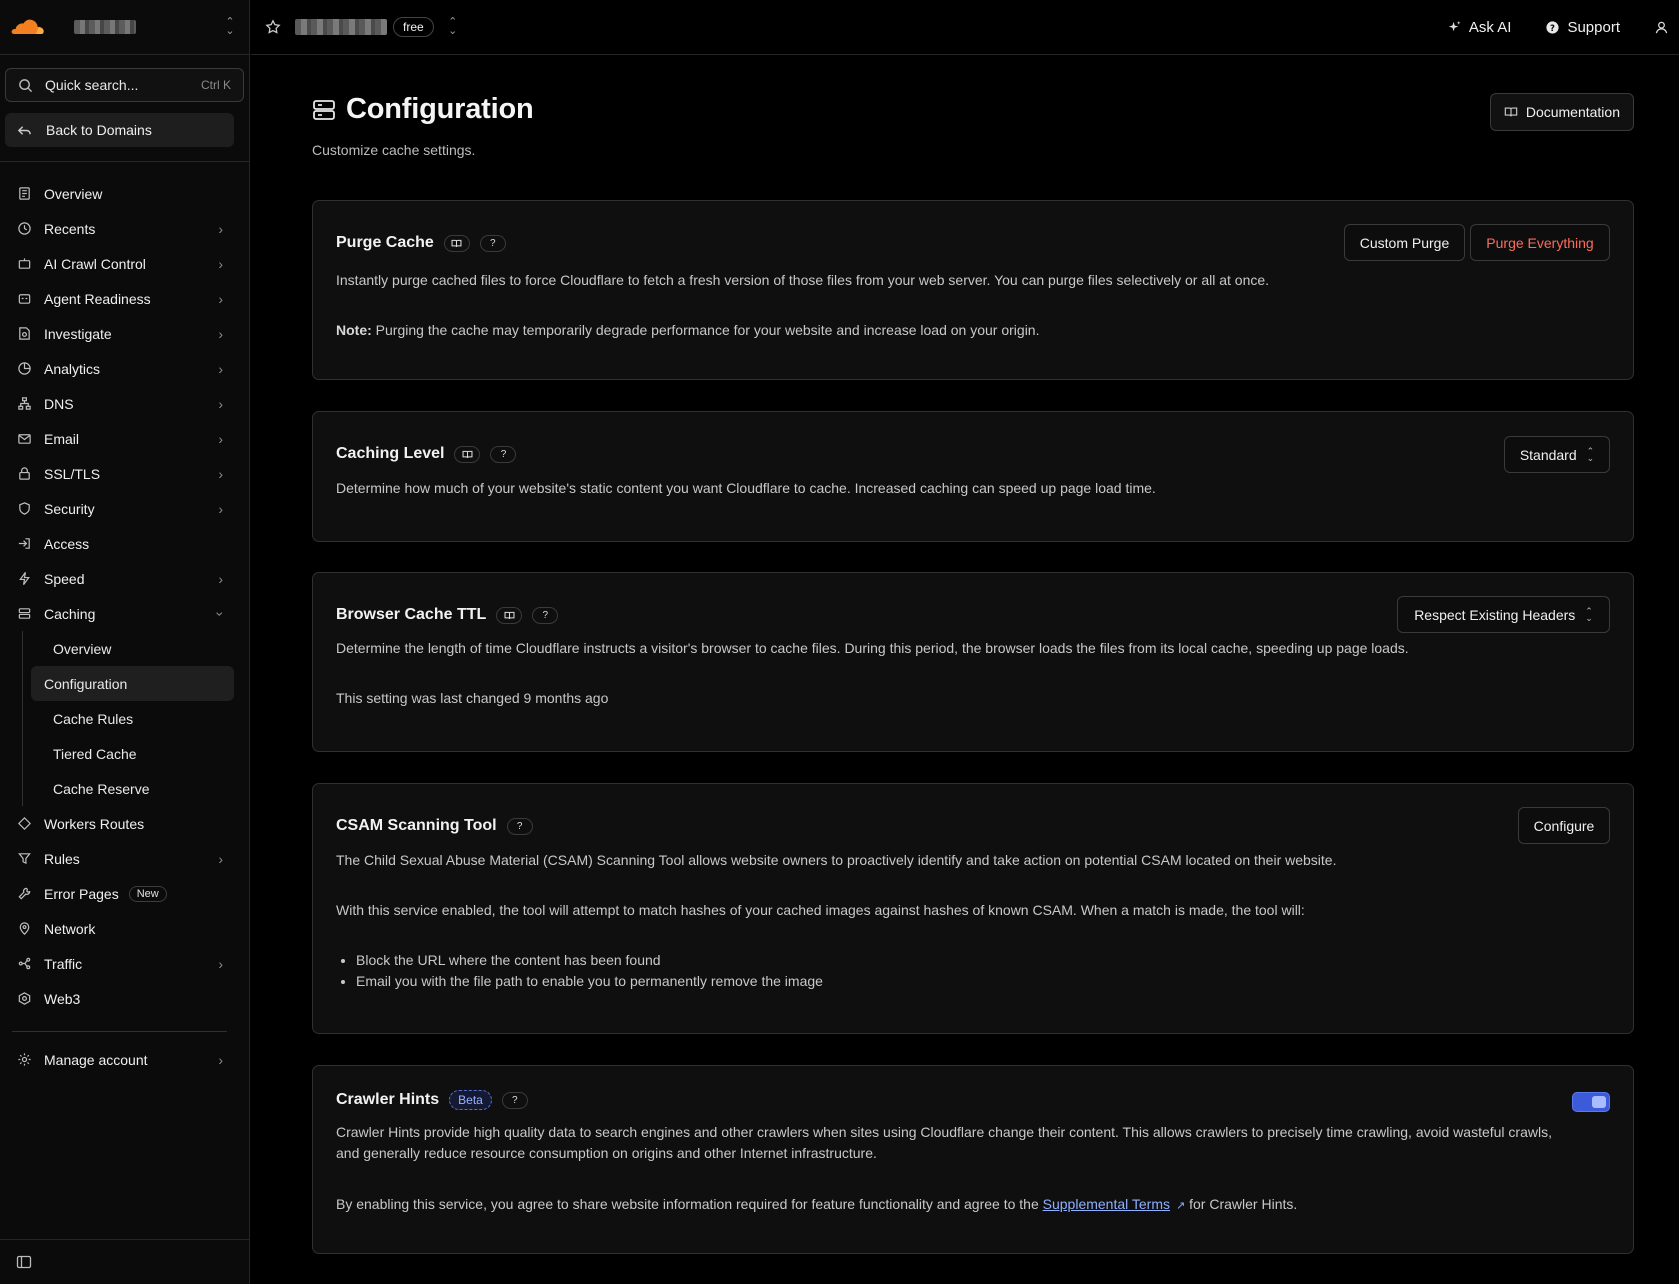 Image resolution: width=1679 pixels, height=1284 pixels. I want to click on sidebar-subitem-cache-reserve: Cache Reserve, so click(132, 788).